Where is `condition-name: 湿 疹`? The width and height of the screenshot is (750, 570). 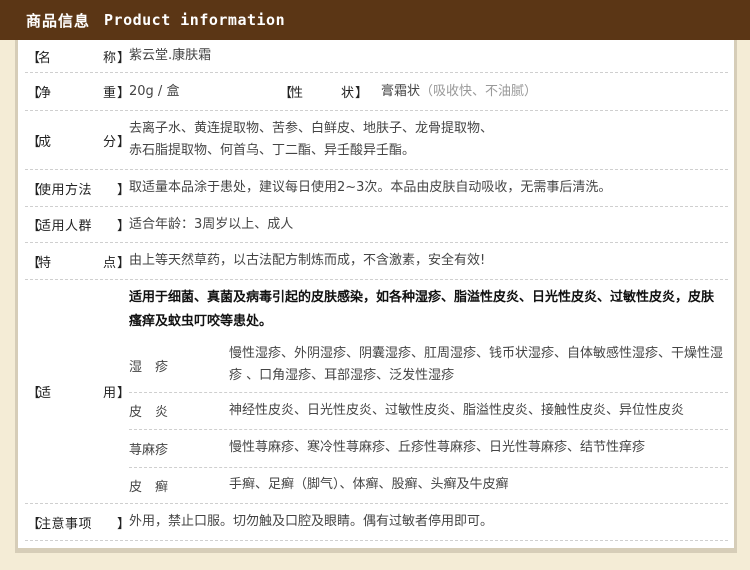
condition-name: 湿 疹 is located at coordinates (149, 367).